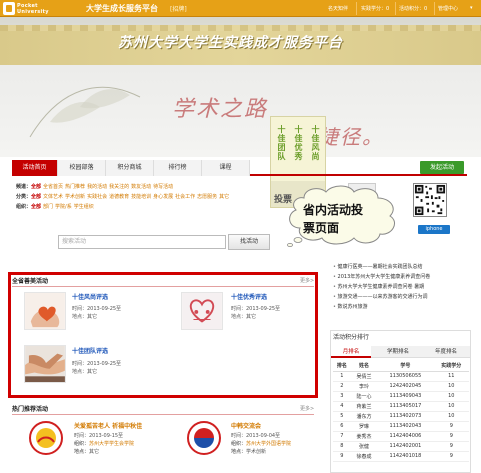  I want to click on news-item: 健康行医英——暑期社会实践团队总结, so click(403, 267).